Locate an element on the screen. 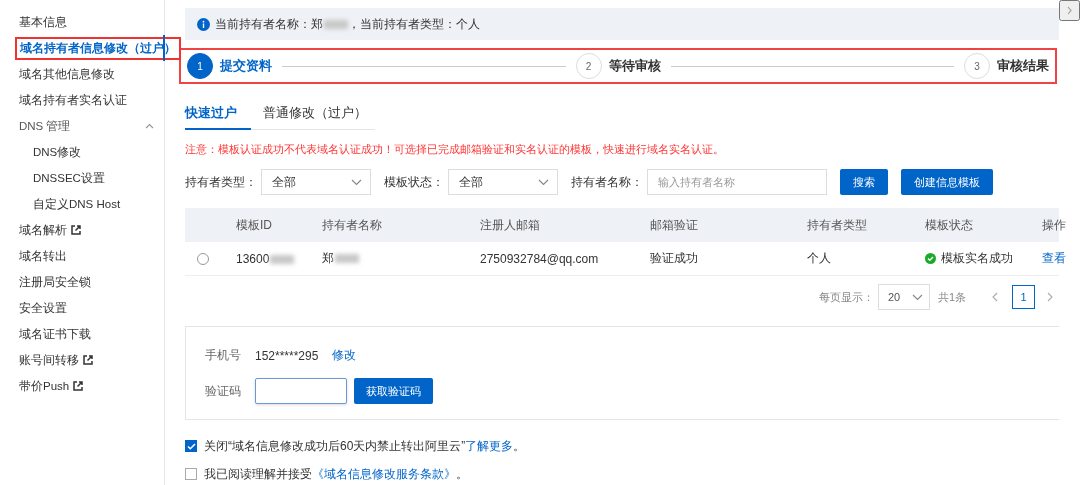 Image resolution: width=1080 pixels, height=485 pixels. chevron-left-icon is located at coordinates (995, 297).